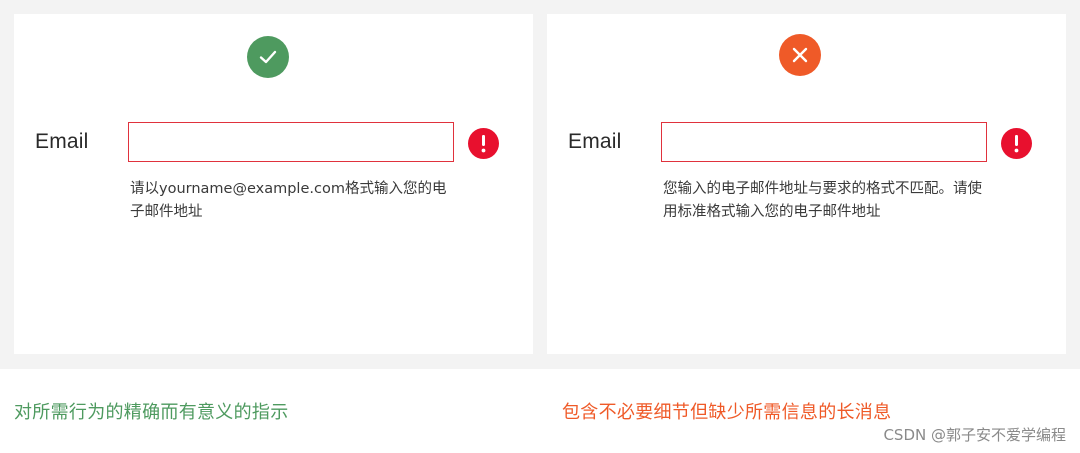 The height and width of the screenshot is (453, 1080). I want to click on checkmark-icon, so click(268, 57).